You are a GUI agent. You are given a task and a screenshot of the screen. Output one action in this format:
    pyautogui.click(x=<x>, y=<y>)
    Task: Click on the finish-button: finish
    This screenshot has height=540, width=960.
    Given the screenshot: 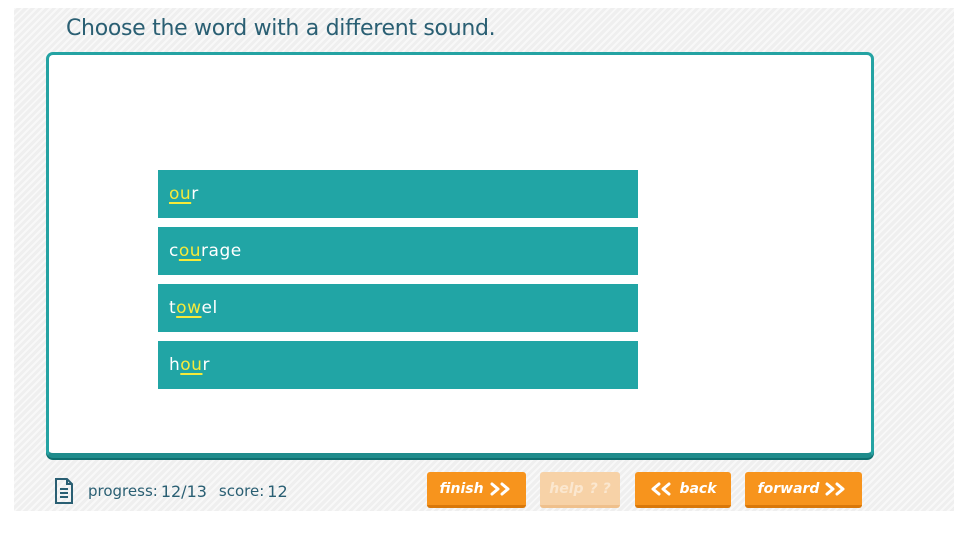 What is the action you would take?
    pyautogui.click(x=476, y=490)
    